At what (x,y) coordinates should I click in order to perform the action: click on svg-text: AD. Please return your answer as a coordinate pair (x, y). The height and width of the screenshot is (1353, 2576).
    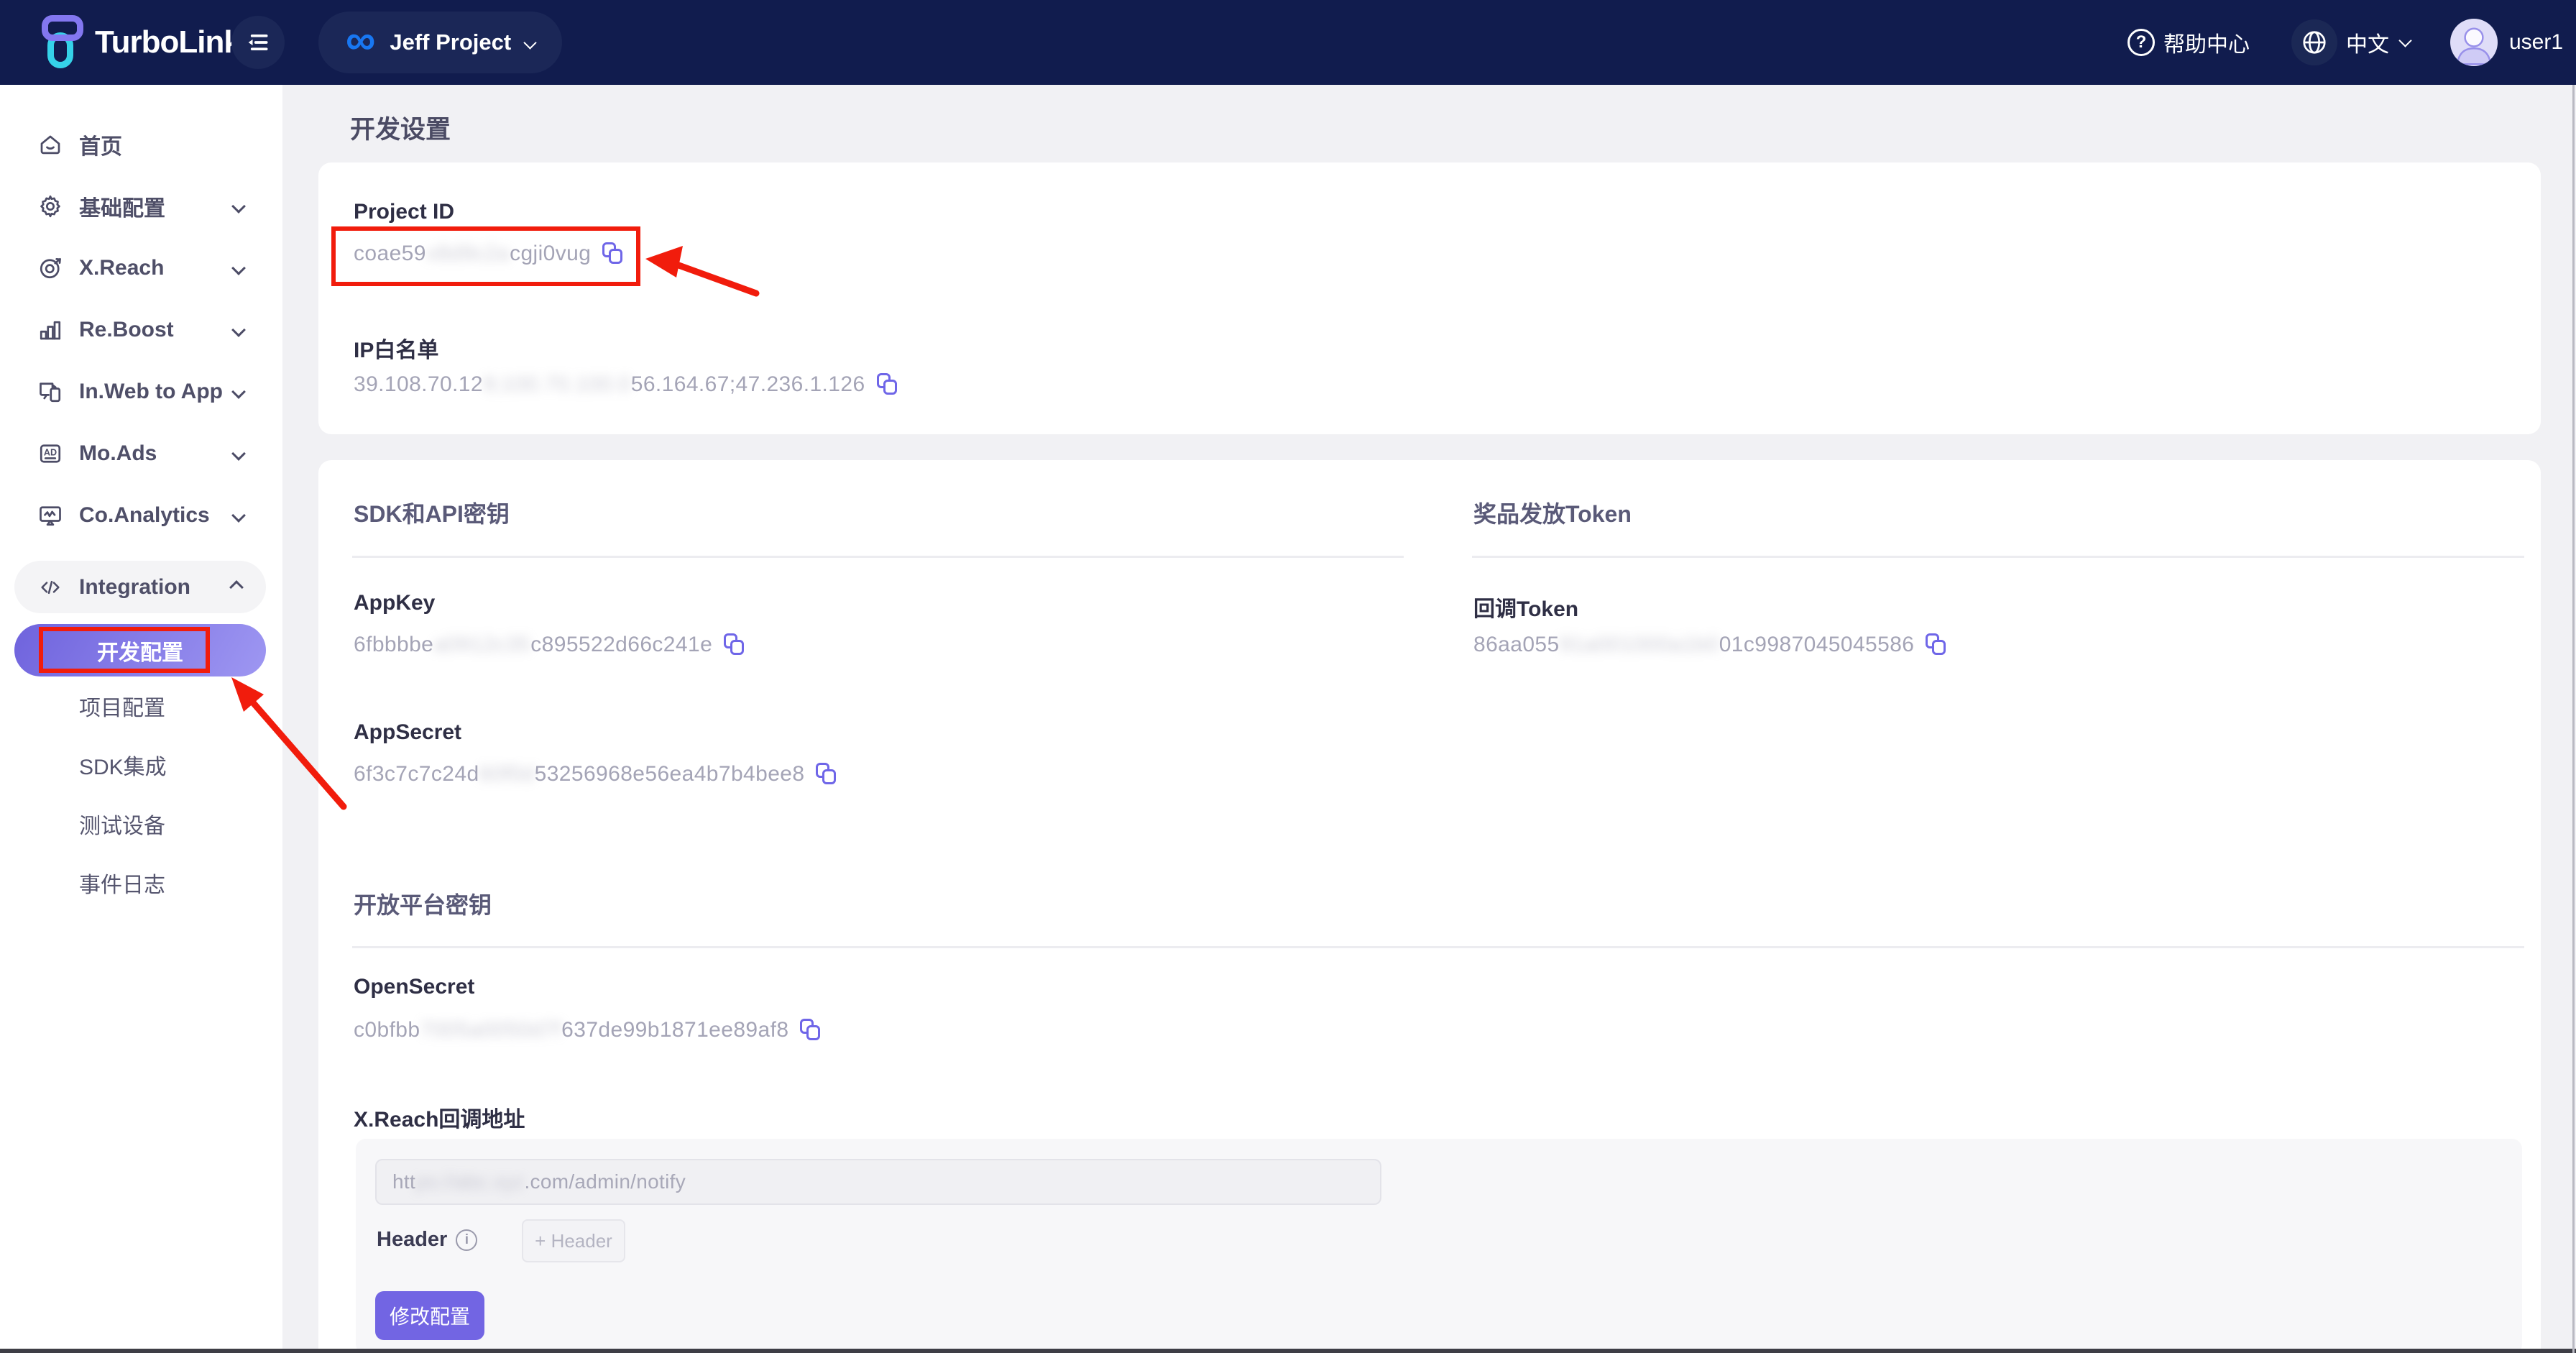
    Looking at the image, I should click on (50, 453).